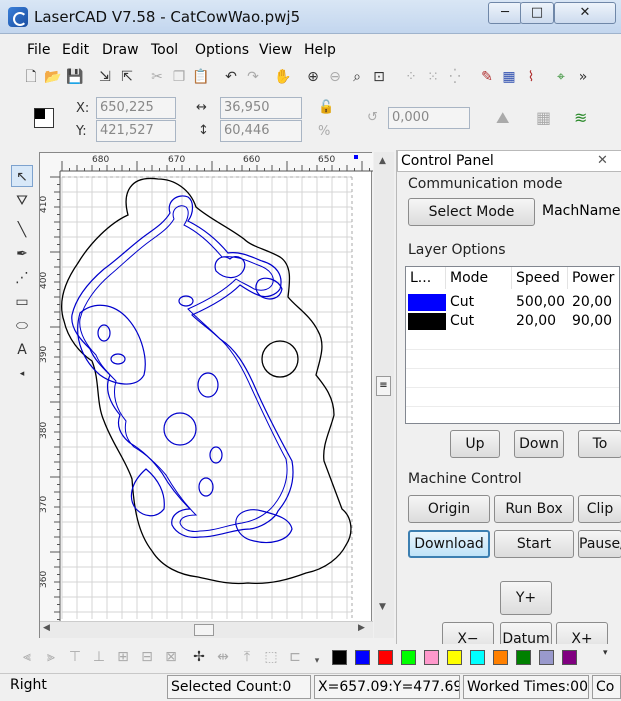 This screenshot has height=701, width=621. Describe the element at coordinates (75, 77) in the screenshot. I see `save-icon: 💾` at that location.